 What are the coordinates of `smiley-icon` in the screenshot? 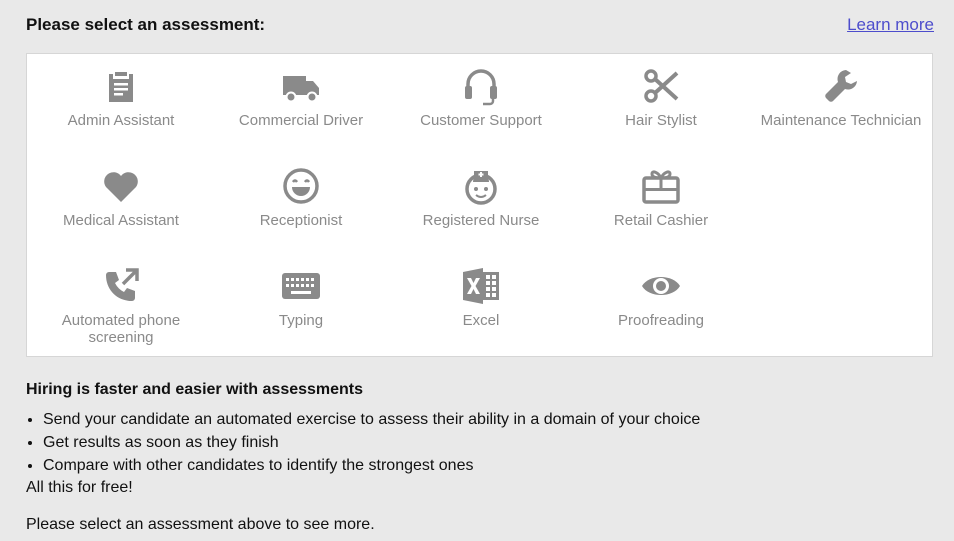 It's located at (301, 186).